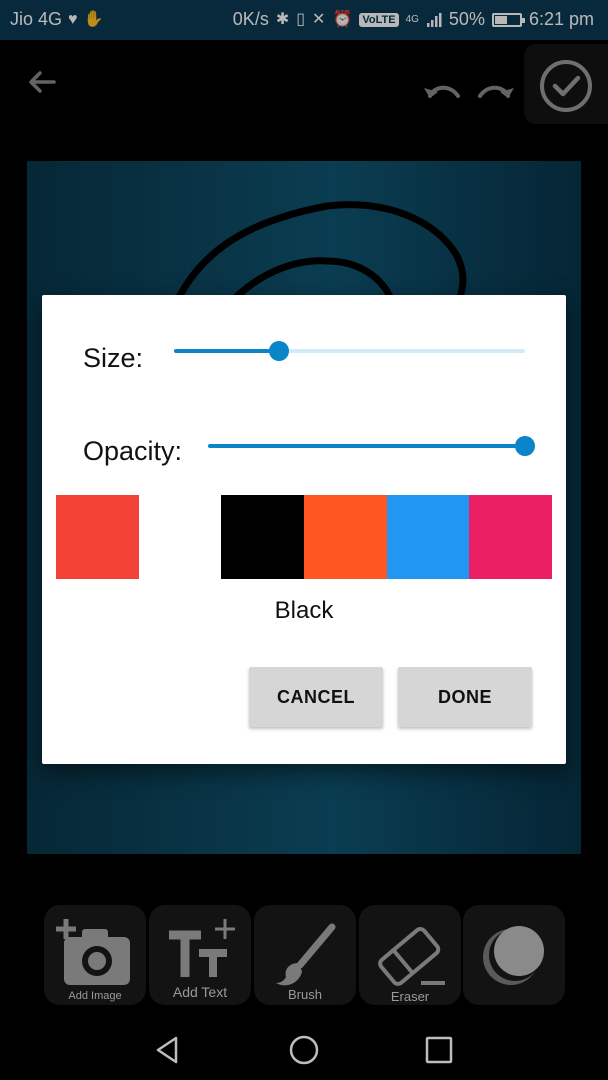  I want to click on bottom-toolbar: Add Image Add Text Brush Eraser, so click(304, 955).